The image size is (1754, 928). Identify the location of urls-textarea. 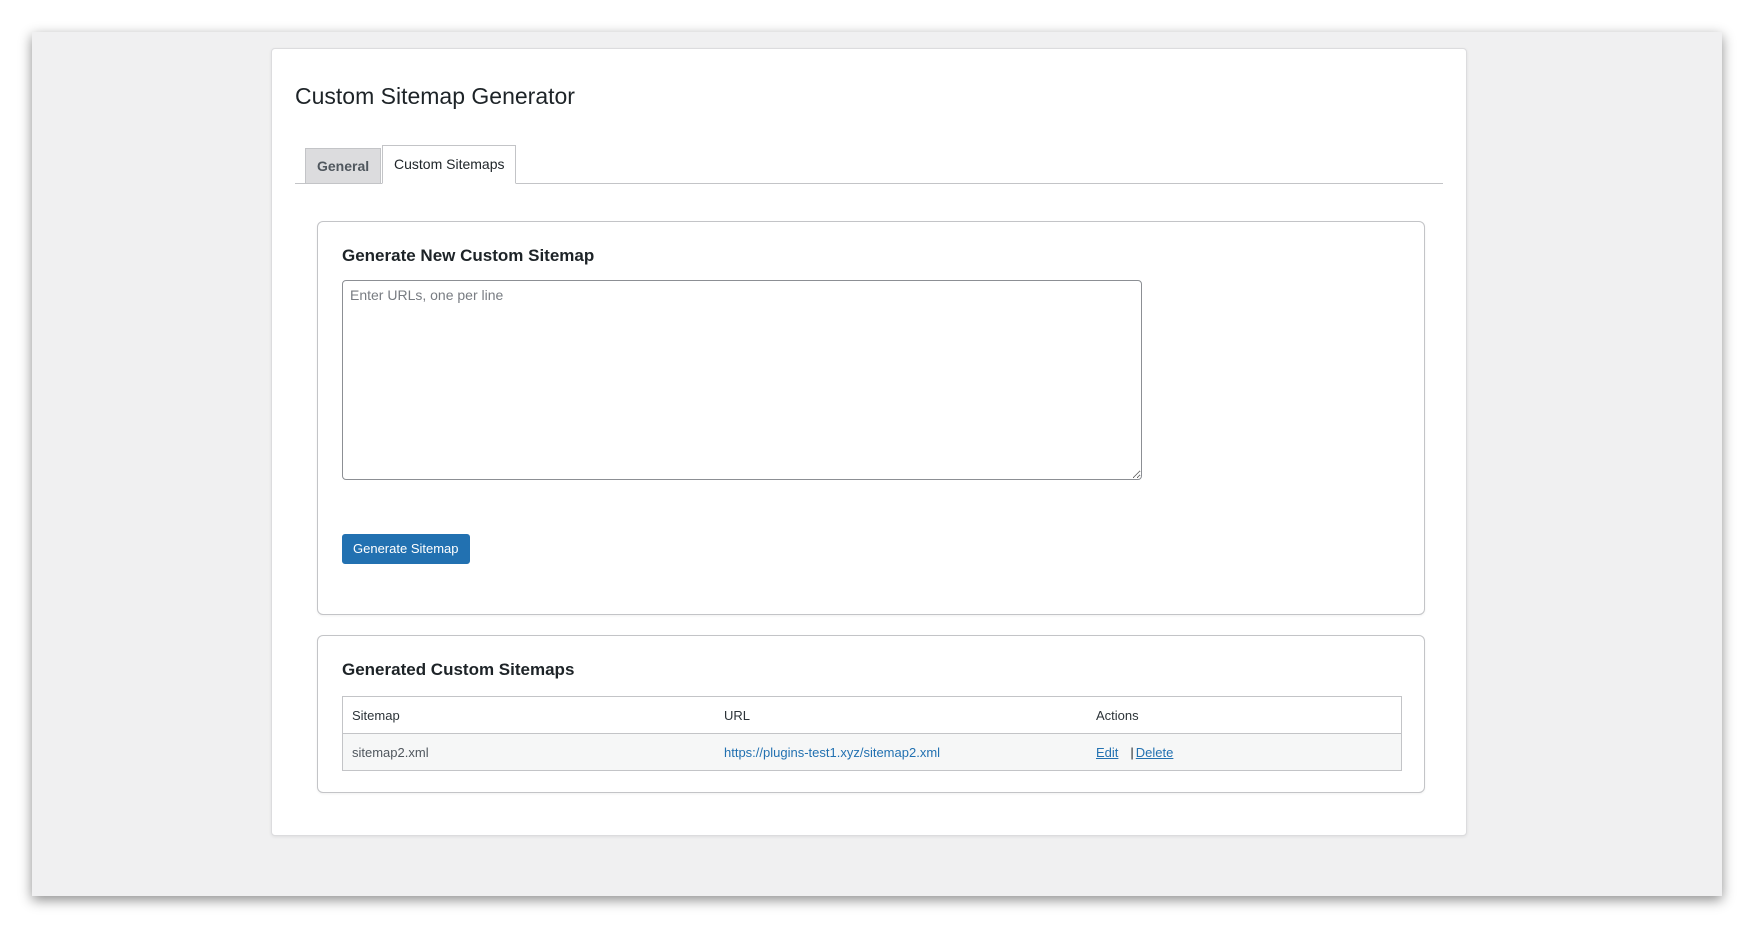
(742, 380).